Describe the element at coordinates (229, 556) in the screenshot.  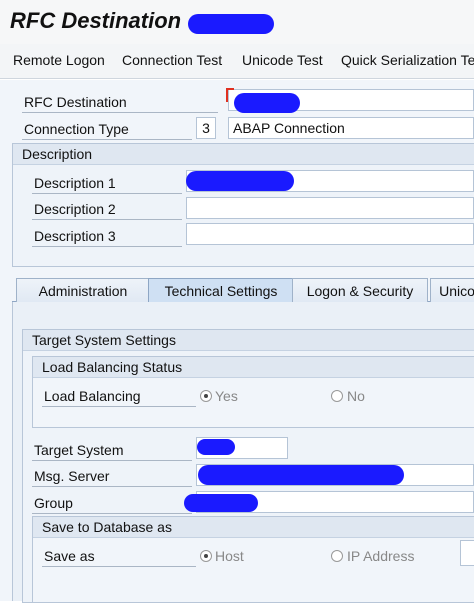
I see `save-as-host-label: Host` at that location.